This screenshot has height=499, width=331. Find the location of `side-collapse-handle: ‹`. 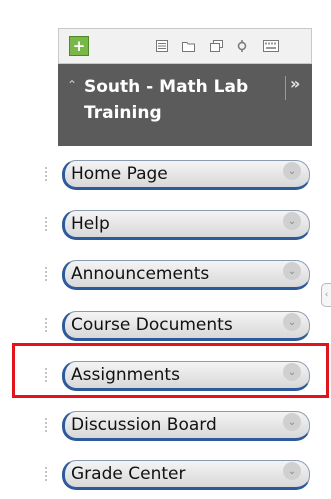

side-collapse-handle: ‹ is located at coordinates (326, 295).